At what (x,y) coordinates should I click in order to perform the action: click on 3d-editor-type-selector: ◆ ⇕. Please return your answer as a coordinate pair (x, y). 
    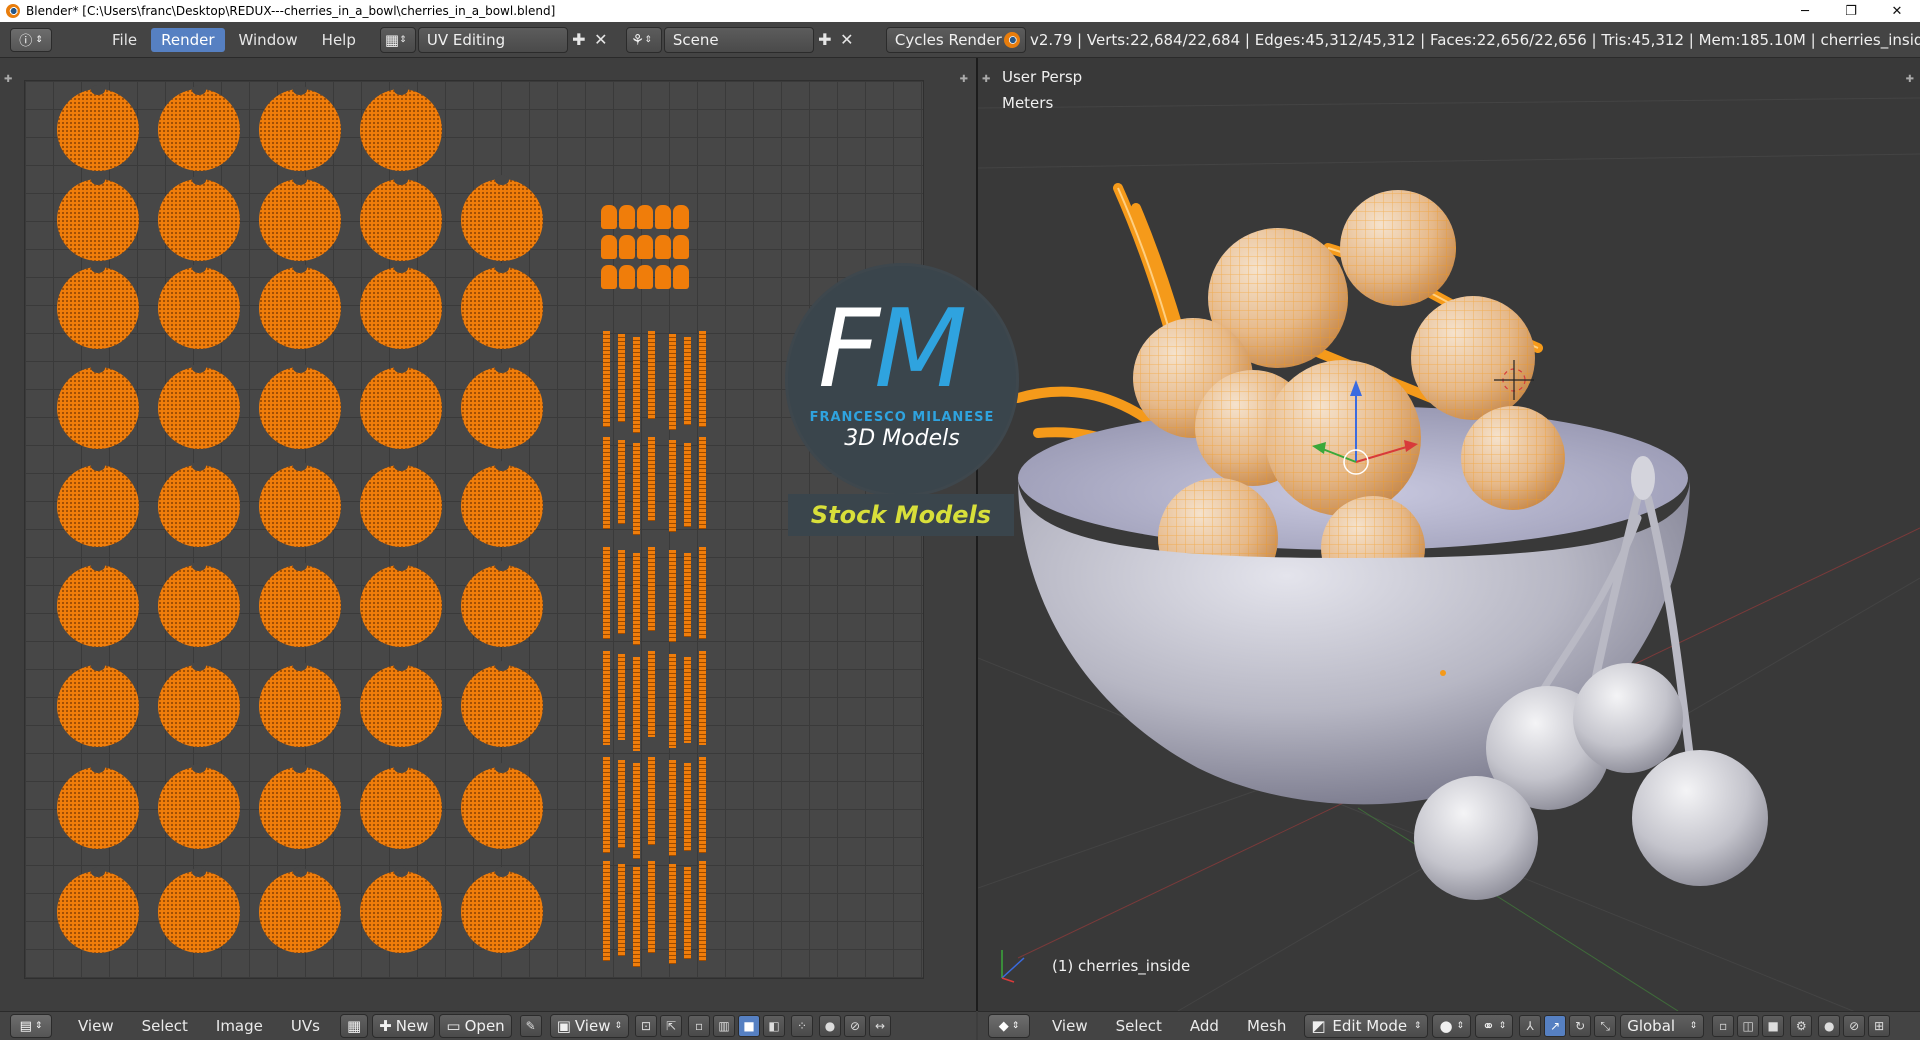
    Looking at the image, I should click on (1009, 1026).